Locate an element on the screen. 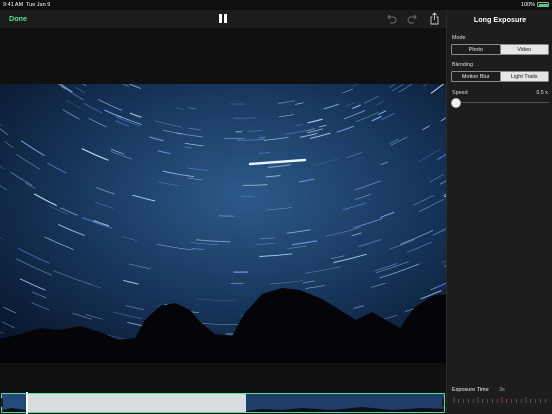 This screenshot has width=552, height=414. exposure-time-ruler is located at coordinates (500, 400).